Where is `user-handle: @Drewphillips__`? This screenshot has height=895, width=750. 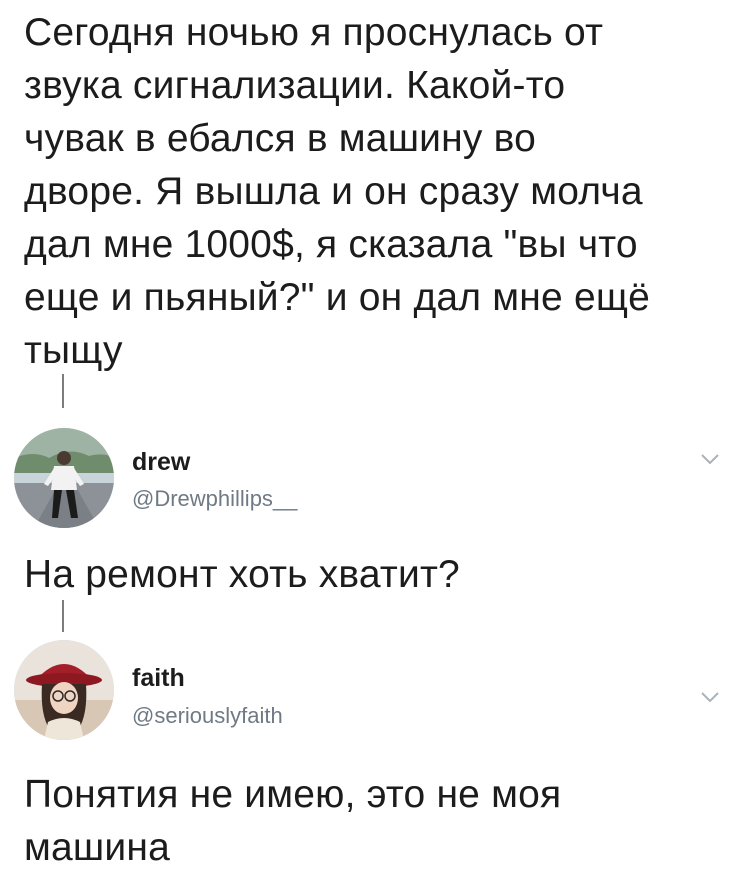 user-handle: @Drewphillips__ is located at coordinates (214, 499).